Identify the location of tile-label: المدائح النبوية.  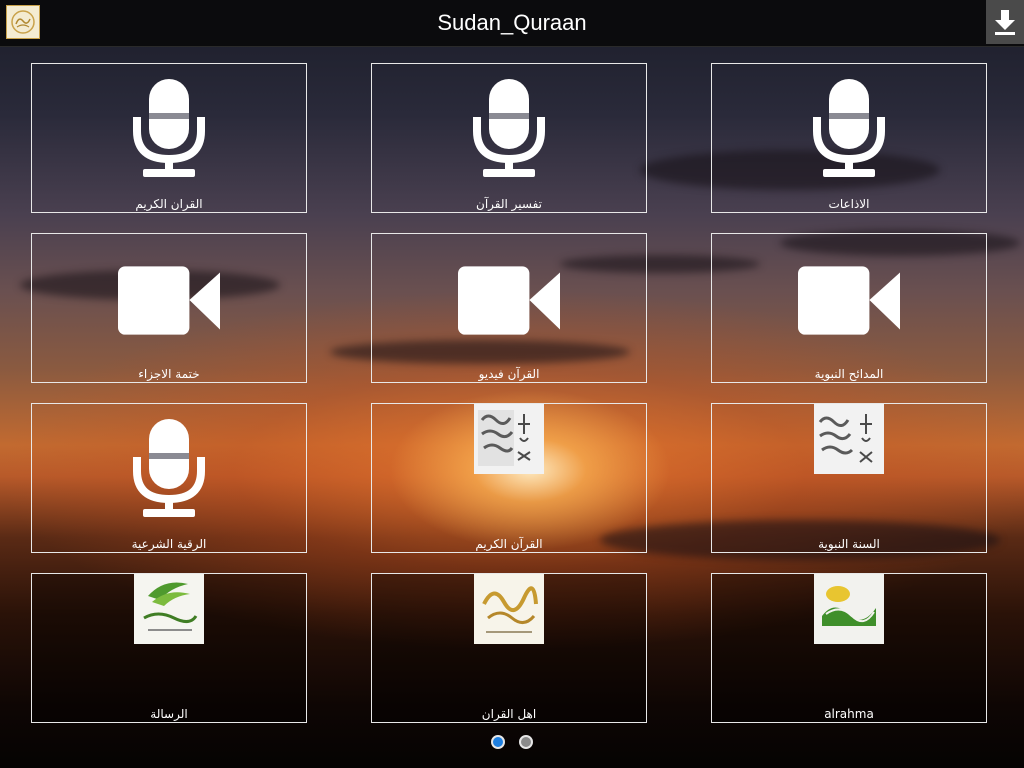
(849, 374).